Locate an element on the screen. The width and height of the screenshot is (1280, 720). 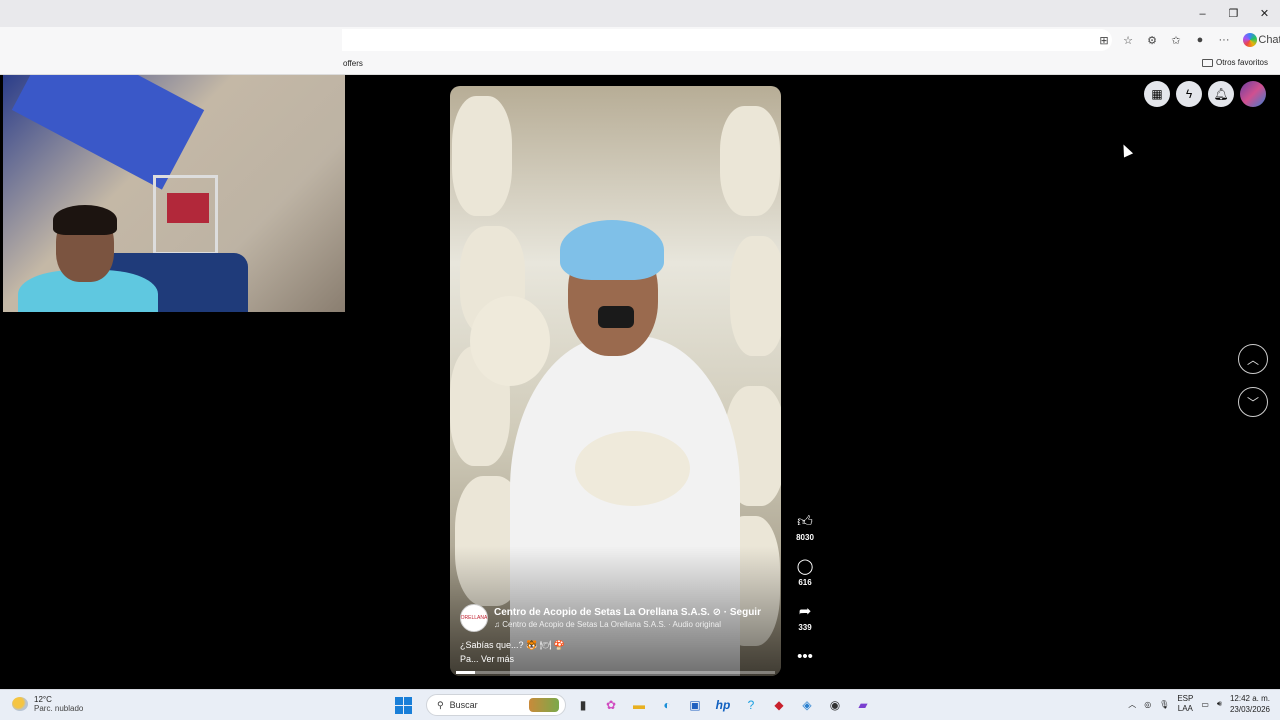
webcam-overlay is located at coordinates (174, 193).